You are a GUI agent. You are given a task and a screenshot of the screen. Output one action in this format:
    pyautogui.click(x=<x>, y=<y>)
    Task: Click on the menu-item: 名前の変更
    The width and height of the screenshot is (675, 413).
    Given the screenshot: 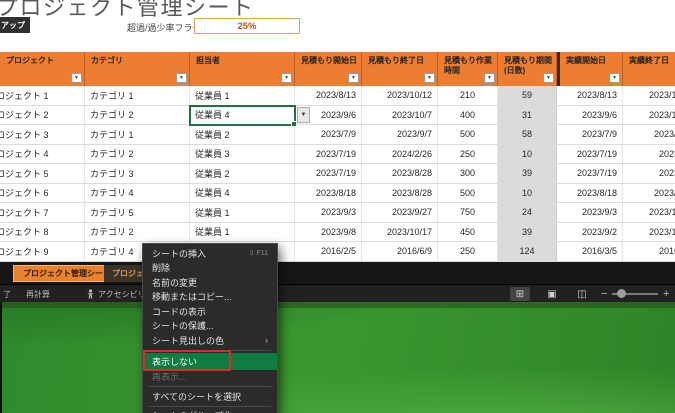 What is the action you would take?
    pyautogui.click(x=210, y=282)
    